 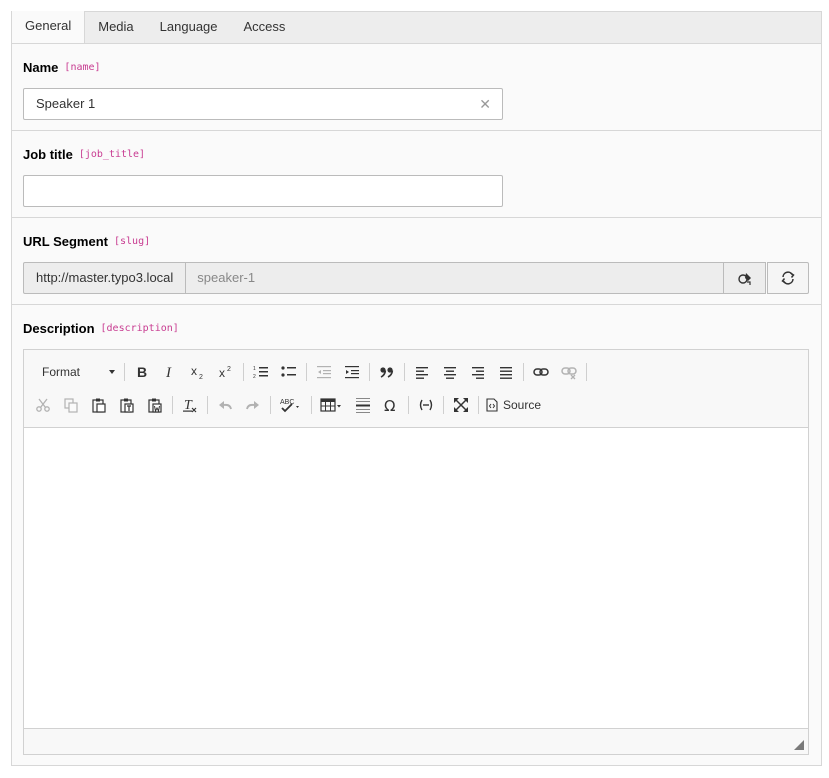 I want to click on align-left-button, so click(x=422, y=372).